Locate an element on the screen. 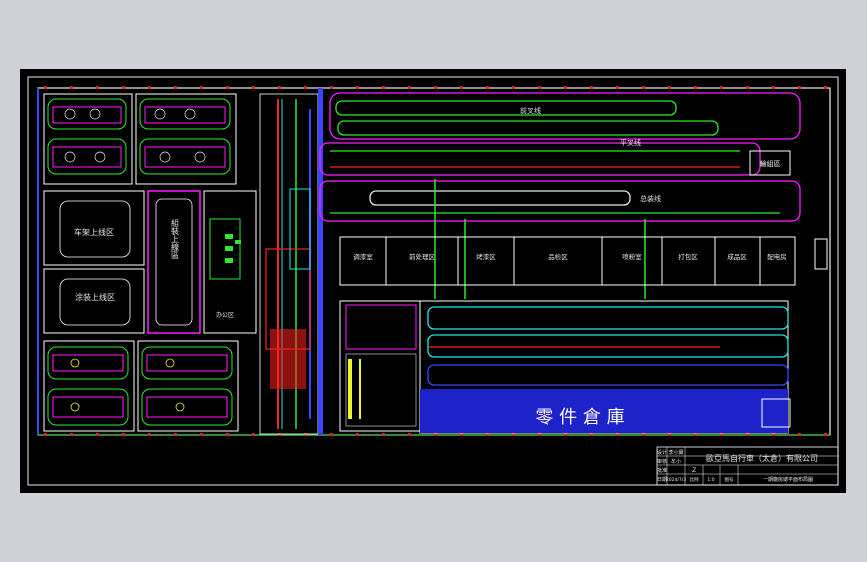 The height and width of the screenshot is (562, 867). wheel-label: 輪組區 is located at coordinates (770, 163).